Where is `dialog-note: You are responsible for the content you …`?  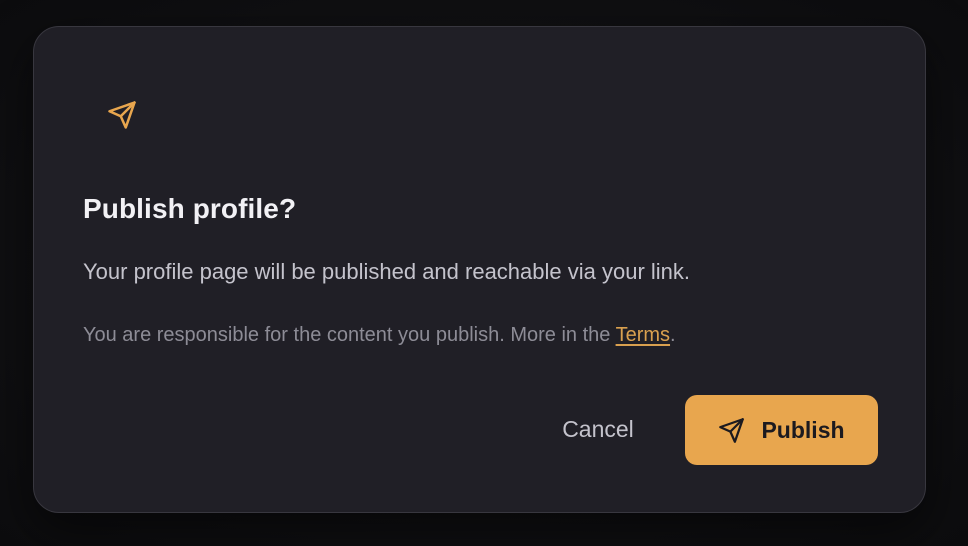
dialog-note: You are responsible for the content you … is located at coordinates (379, 335).